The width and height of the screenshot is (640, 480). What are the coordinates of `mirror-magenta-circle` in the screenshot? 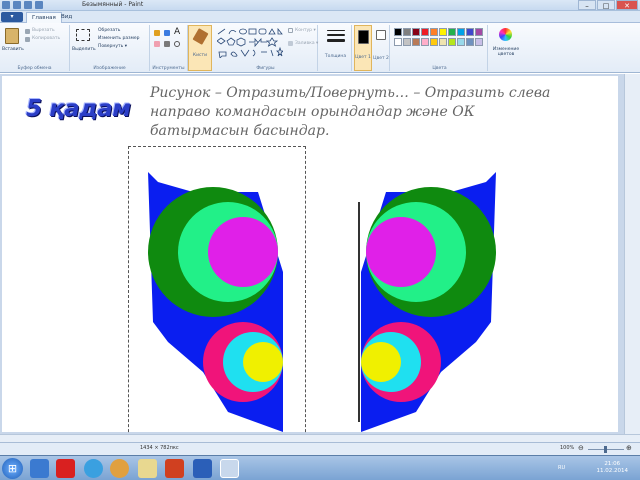 It's located at (401, 252).